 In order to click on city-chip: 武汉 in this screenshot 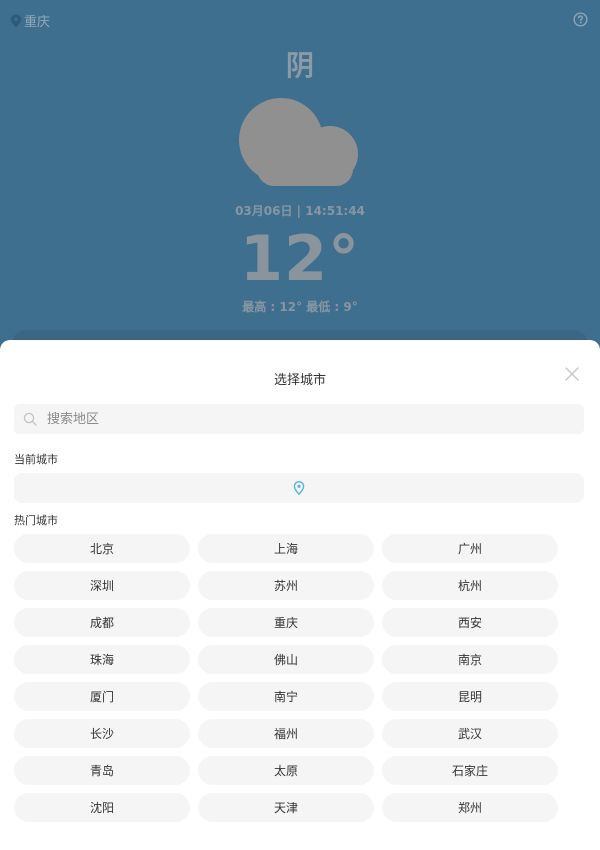, I will do `click(470, 733)`.